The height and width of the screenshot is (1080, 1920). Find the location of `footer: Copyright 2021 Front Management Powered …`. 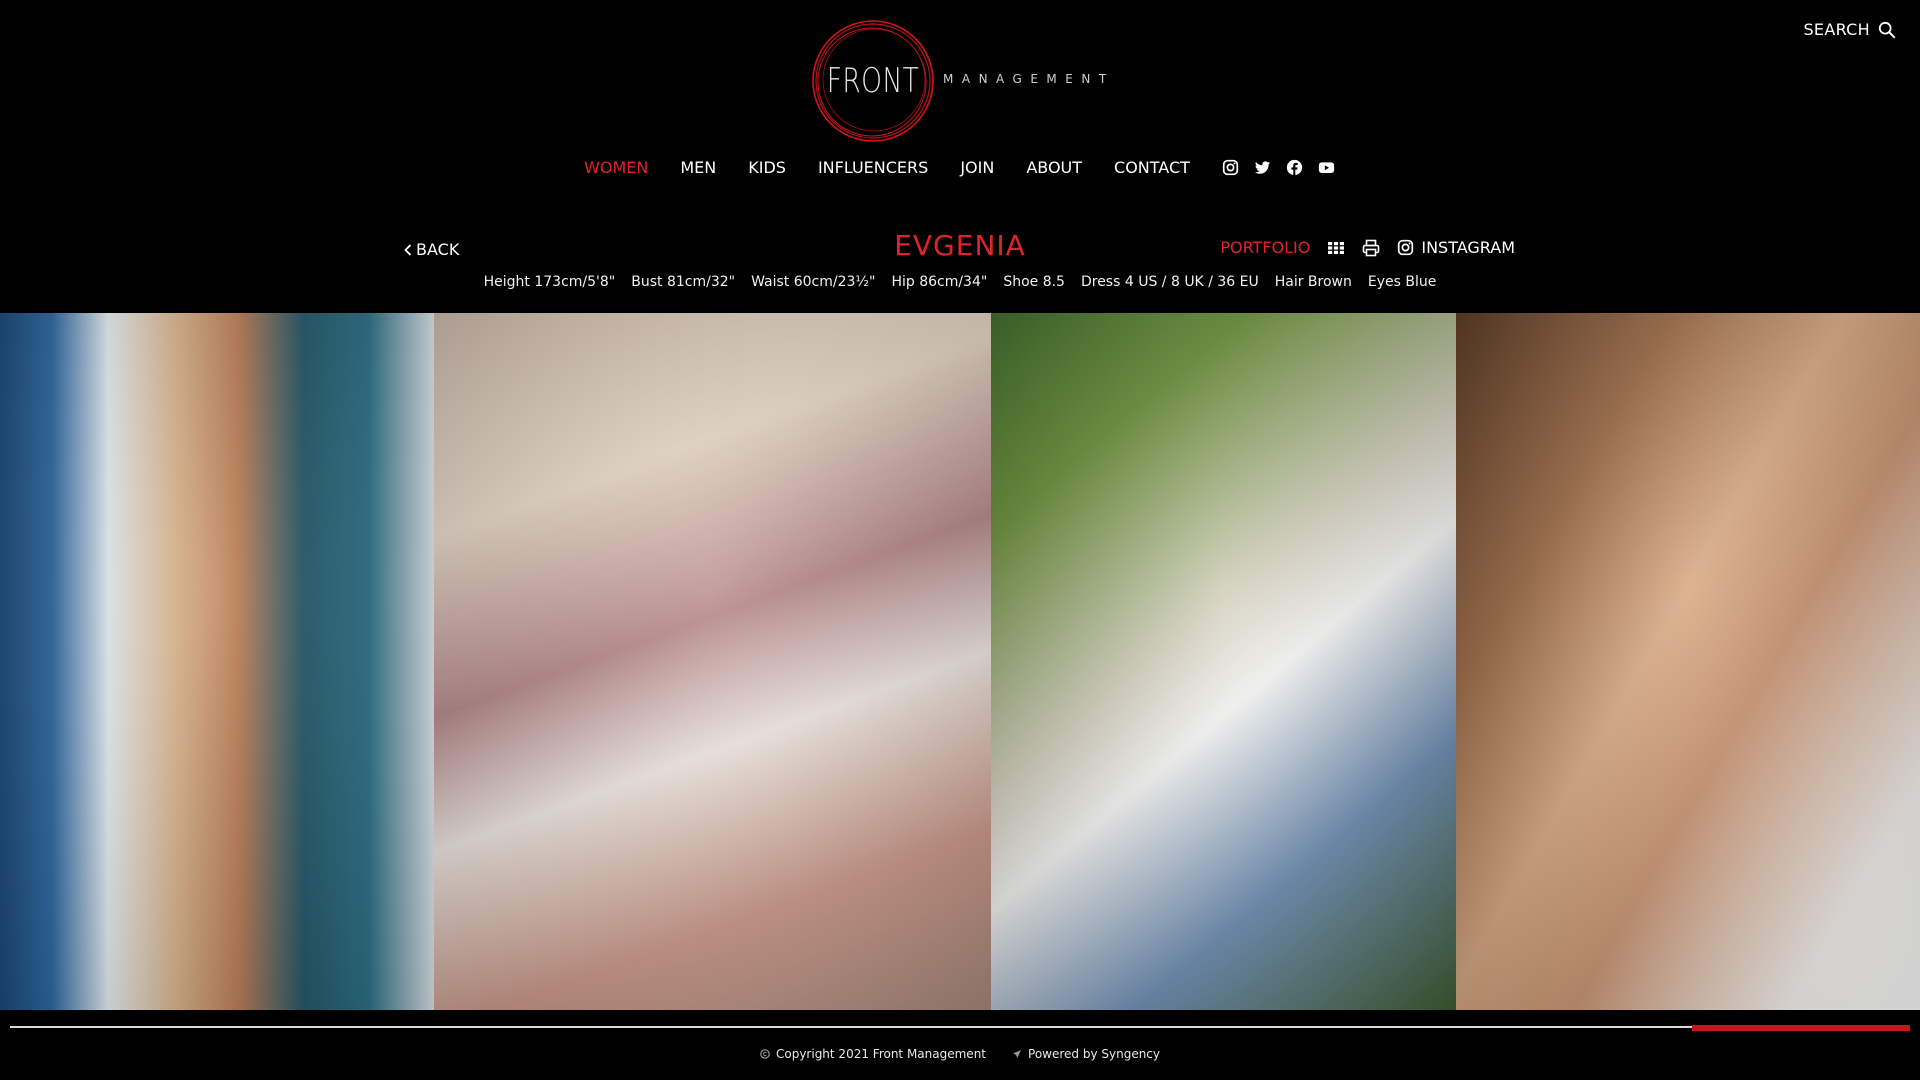

footer: Copyright 2021 Front Management Powered … is located at coordinates (960, 1054).